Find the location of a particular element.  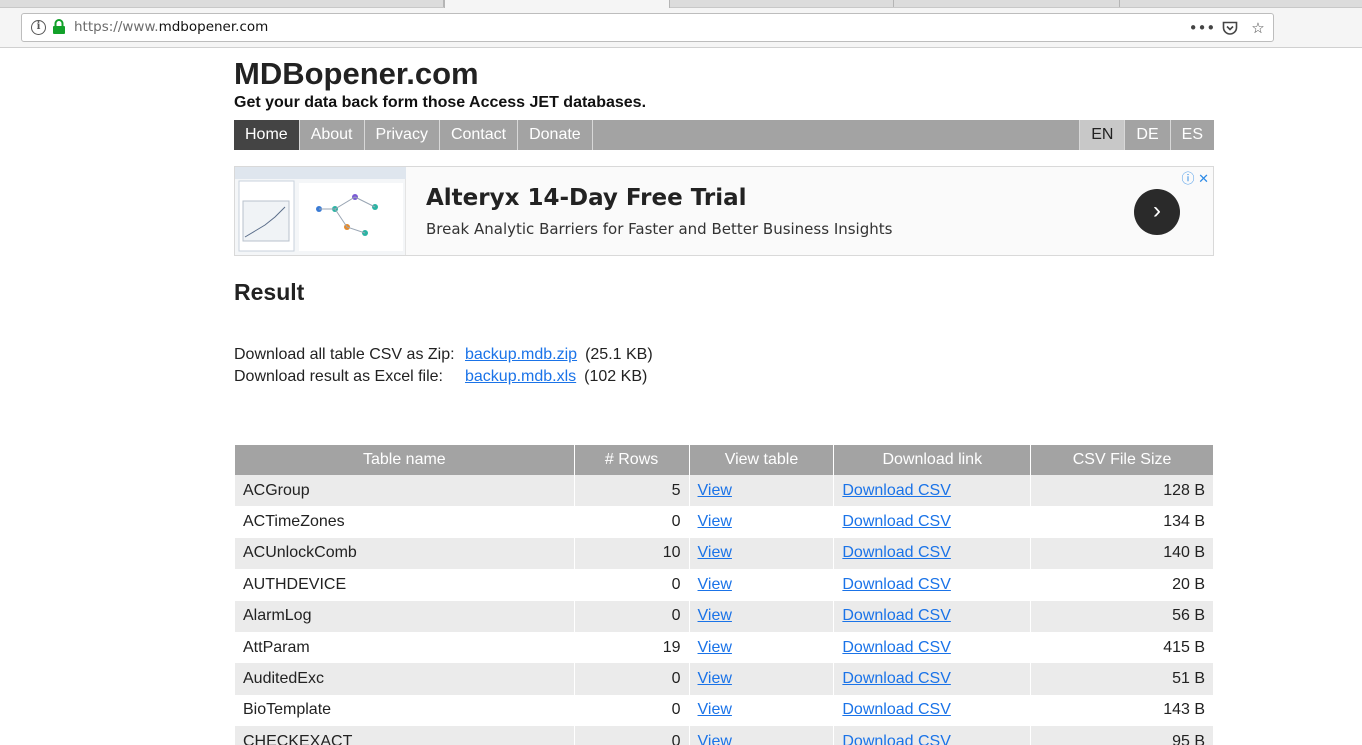

lang-en: EN is located at coordinates (1102, 135).